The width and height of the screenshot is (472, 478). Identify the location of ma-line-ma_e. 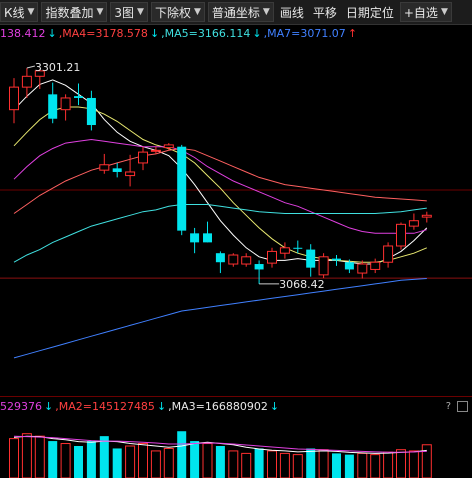
(220, 318).